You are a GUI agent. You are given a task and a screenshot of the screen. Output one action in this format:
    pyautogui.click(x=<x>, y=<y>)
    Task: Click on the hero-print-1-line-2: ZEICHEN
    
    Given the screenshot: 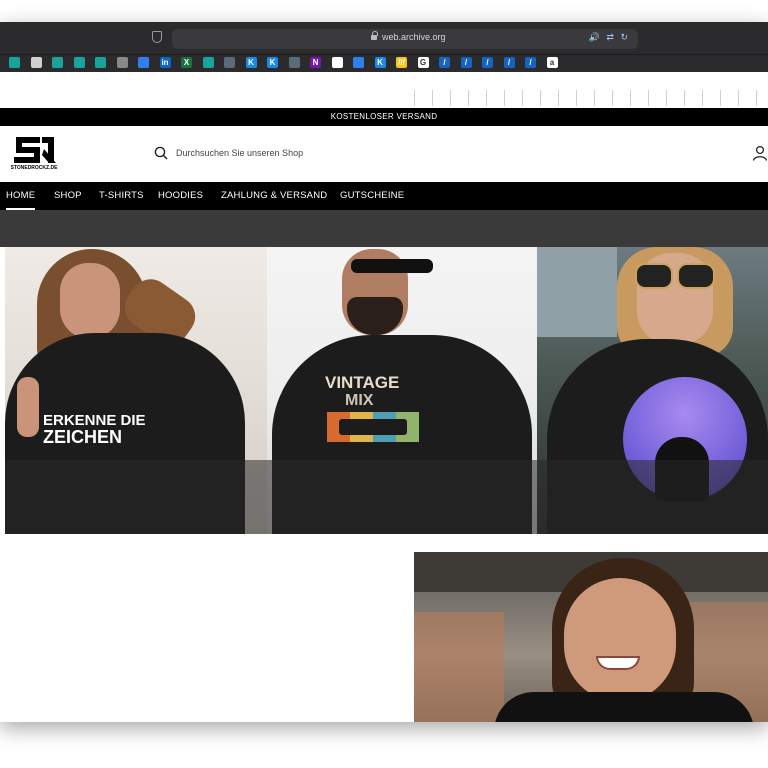 What is the action you would take?
    pyautogui.click(x=83, y=437)
    